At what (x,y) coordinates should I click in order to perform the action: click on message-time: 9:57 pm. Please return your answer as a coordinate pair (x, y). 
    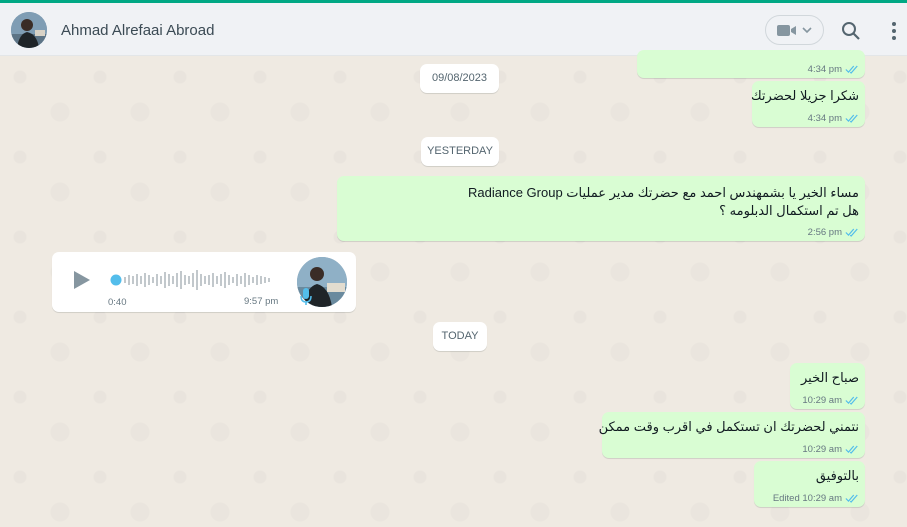
    Looking at the image, I should click on (261, 301).